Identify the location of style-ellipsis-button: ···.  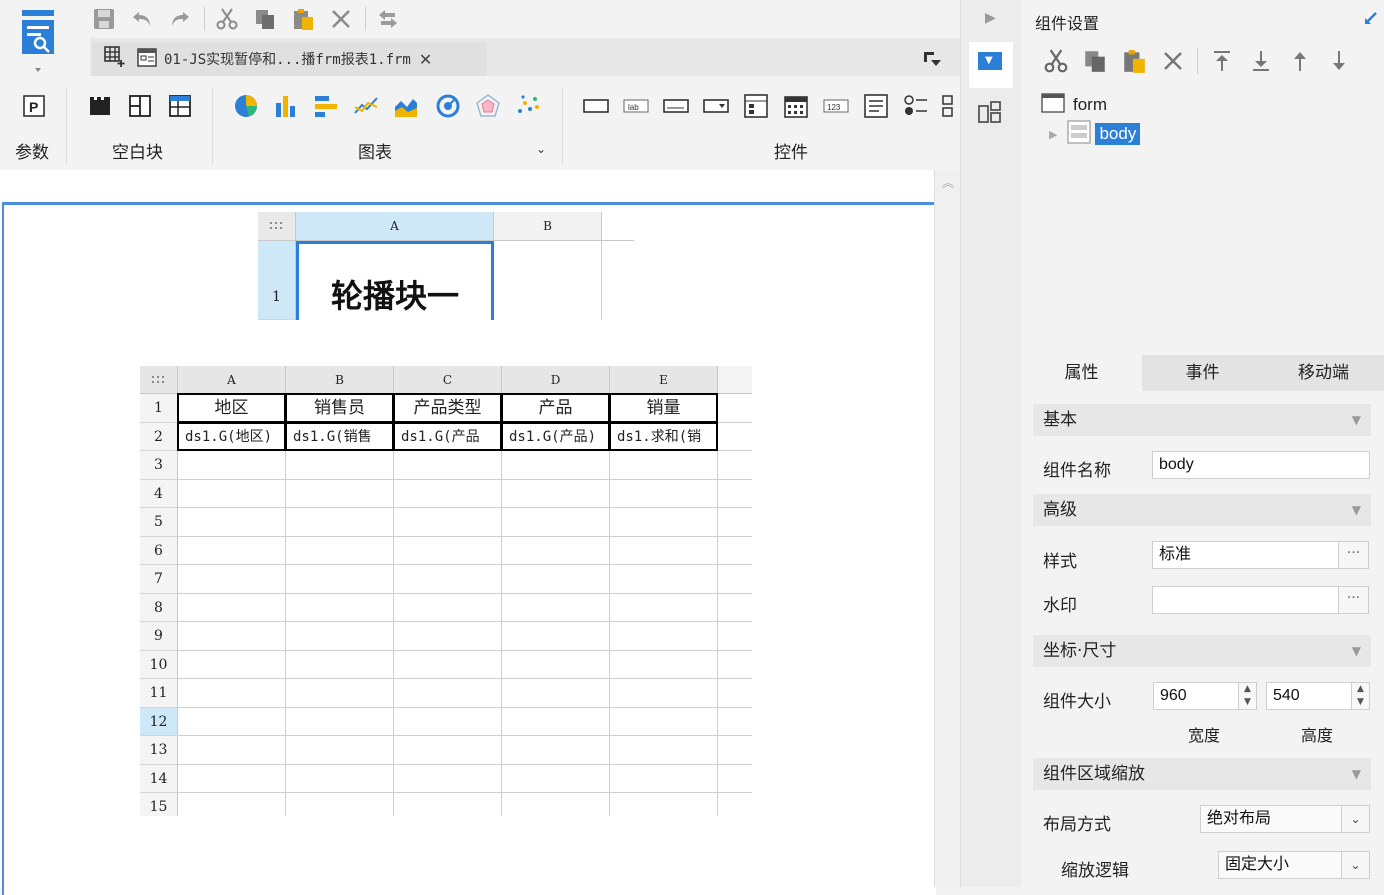
(1354, 555).